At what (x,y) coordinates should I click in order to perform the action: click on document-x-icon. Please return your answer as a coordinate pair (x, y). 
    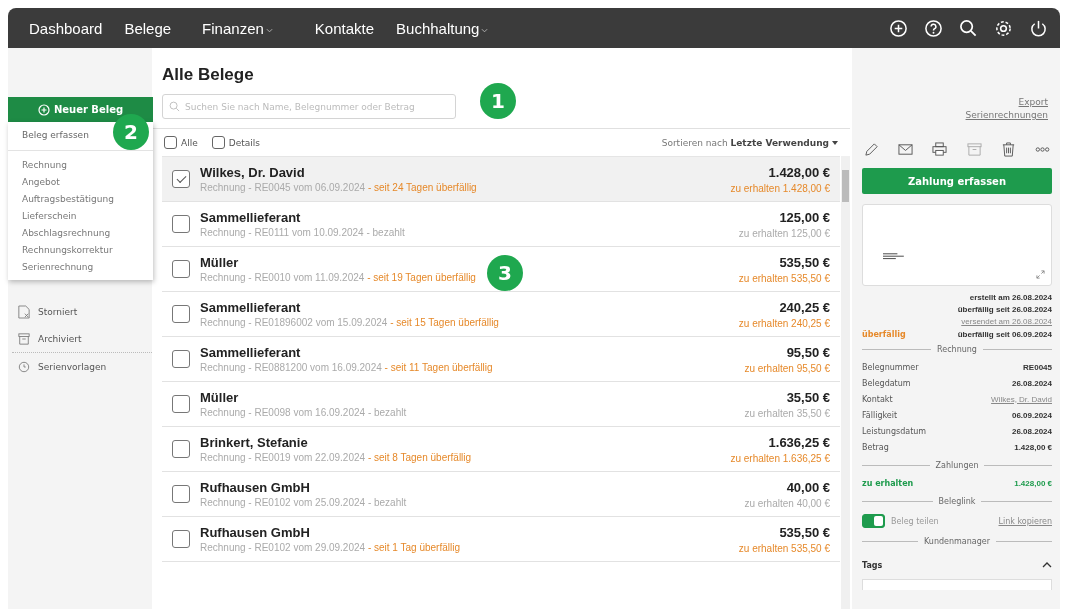
    Looking at the image, I should click on (24, 311).